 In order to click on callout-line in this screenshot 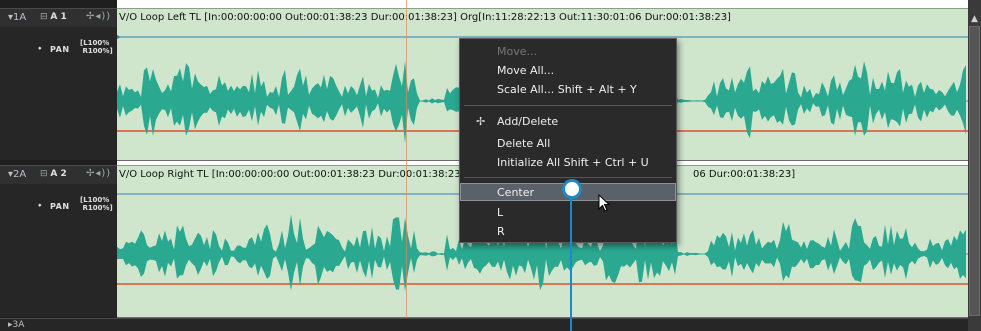, I will do `click(571, 263)`.